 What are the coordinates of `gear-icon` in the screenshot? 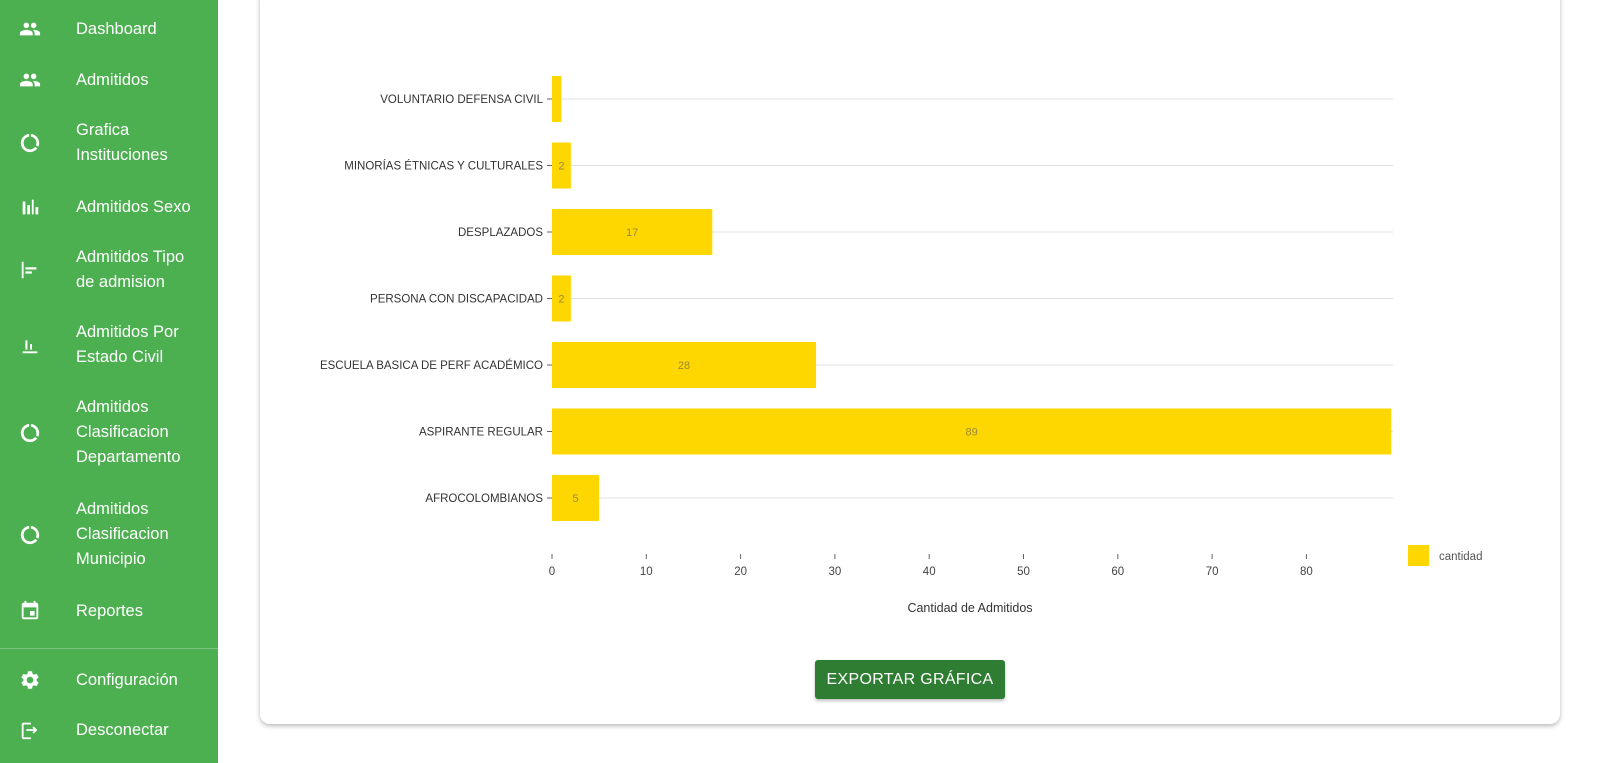 It's located at (30, 680).